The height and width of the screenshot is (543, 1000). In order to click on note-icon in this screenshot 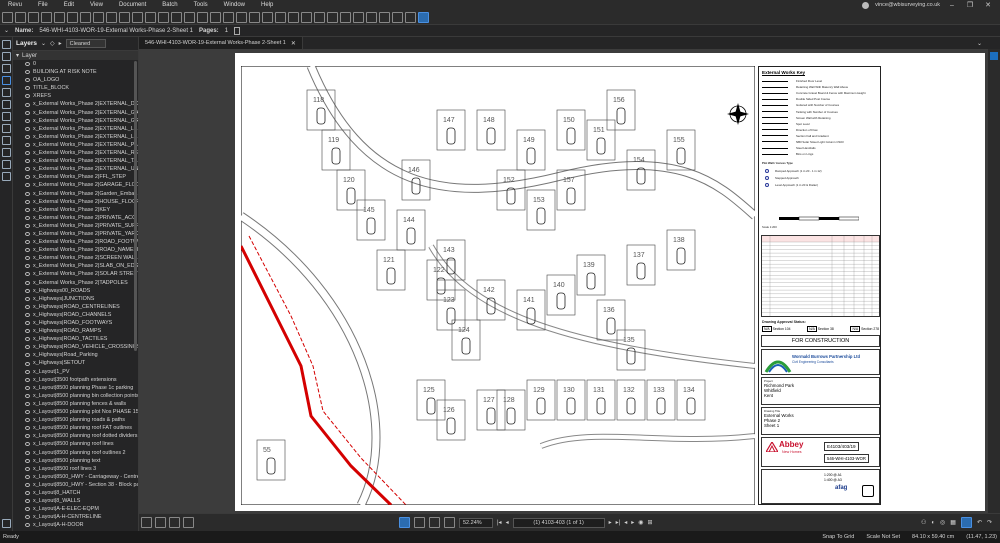, I will do `click(410, 17)`.